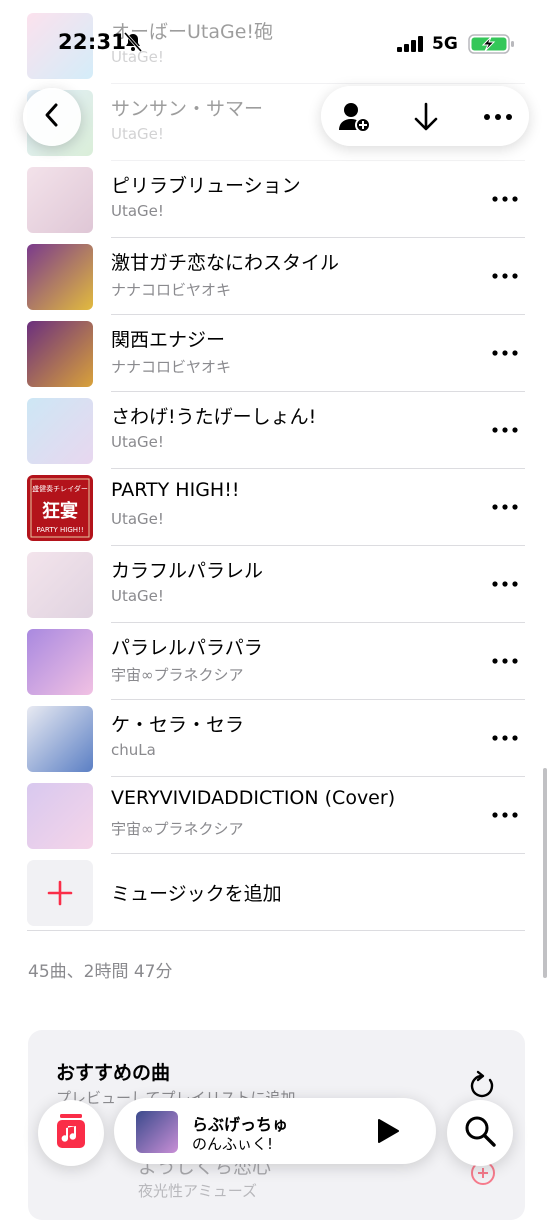 The width and height of the screenshot is (552, 1220). What do you see at coordinates (276, 276) in the screenshot?
I see `list-item: 激甘ガチ恋なにわスタイル ナナコロビヤオキ` at bounding box center [276, 276].